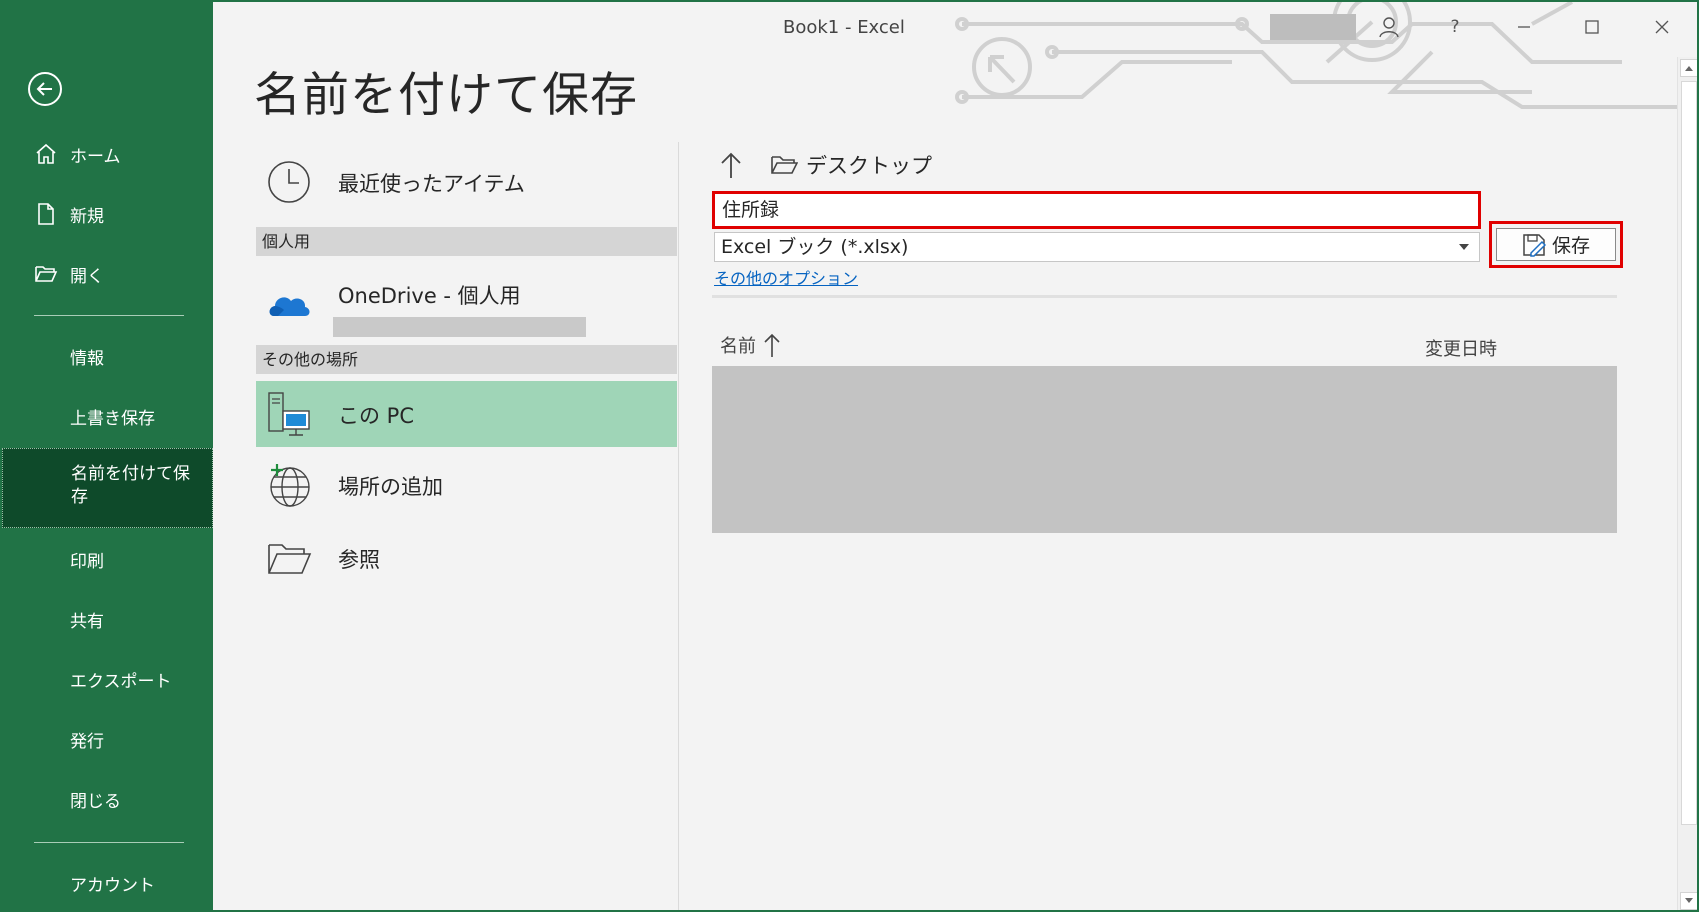 The height and width of the screenshot is (912, 1699). Describe the element at coordinates (429, 296) in the screenshot. I see `location-label: OneDrive - 個人用` at that location.